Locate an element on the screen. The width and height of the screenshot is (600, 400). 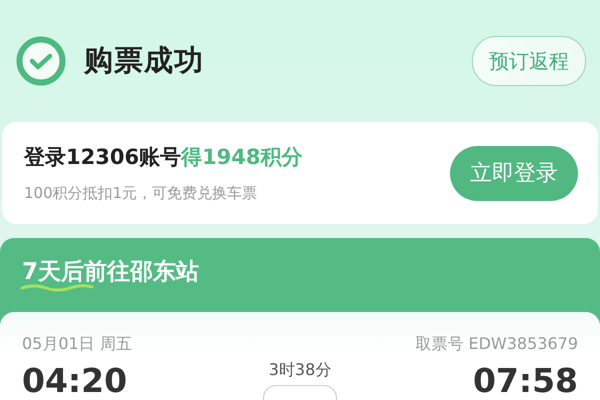
travel-date: 05月01日 周五 is located at coordinates (77, 344).